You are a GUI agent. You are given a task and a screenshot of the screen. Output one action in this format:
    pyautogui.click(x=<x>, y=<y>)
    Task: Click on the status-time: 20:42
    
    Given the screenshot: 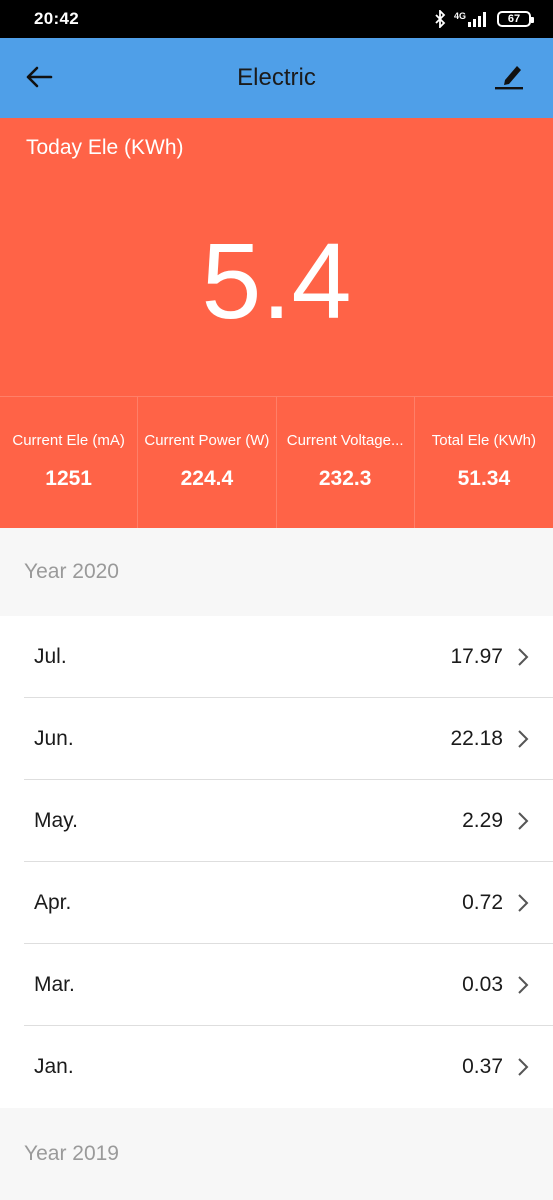 What is the action you would take?
    pyautogui.click(x=56, y=18)
    